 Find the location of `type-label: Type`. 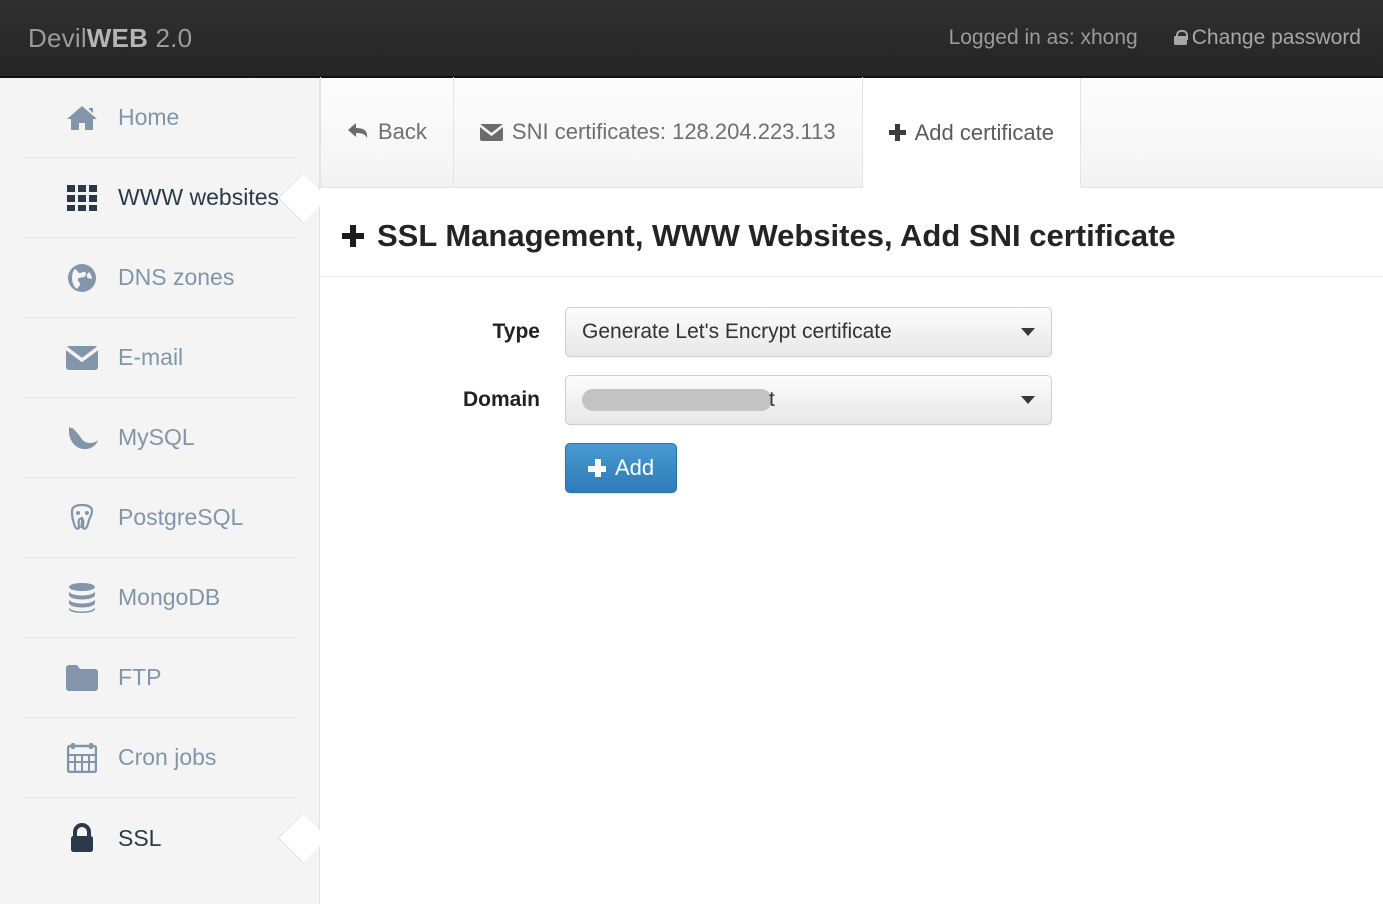

type-label: Type is located at coordinates (516, 331).